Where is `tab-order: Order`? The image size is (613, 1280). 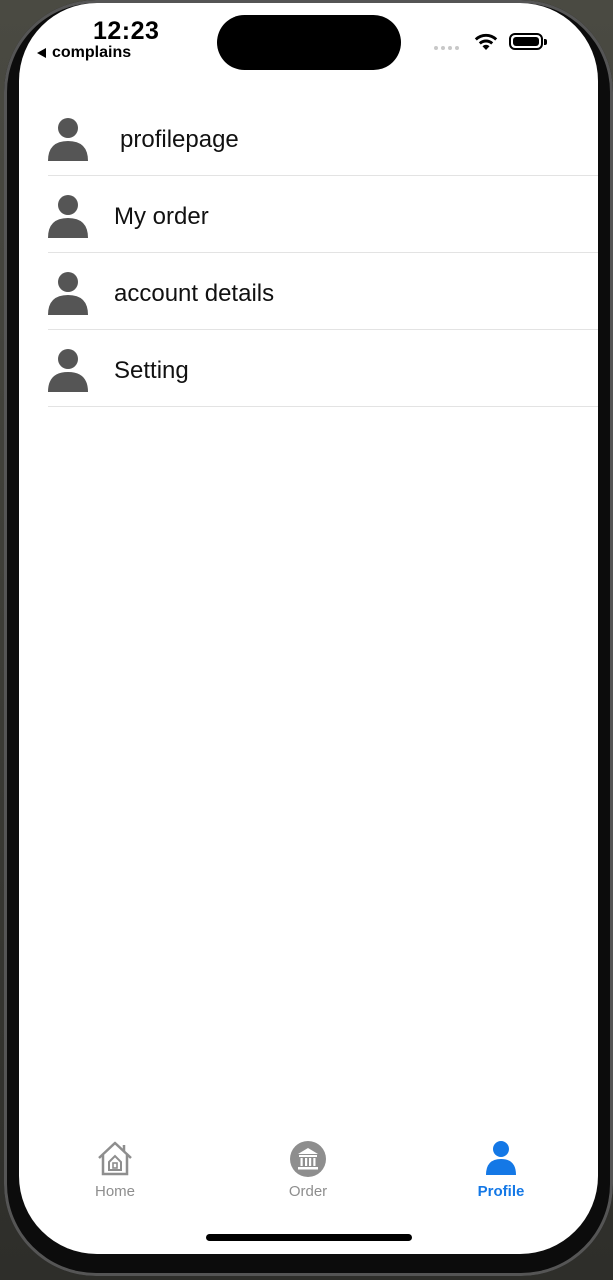
tab-order: Order is located at coordinates (308, 1168).